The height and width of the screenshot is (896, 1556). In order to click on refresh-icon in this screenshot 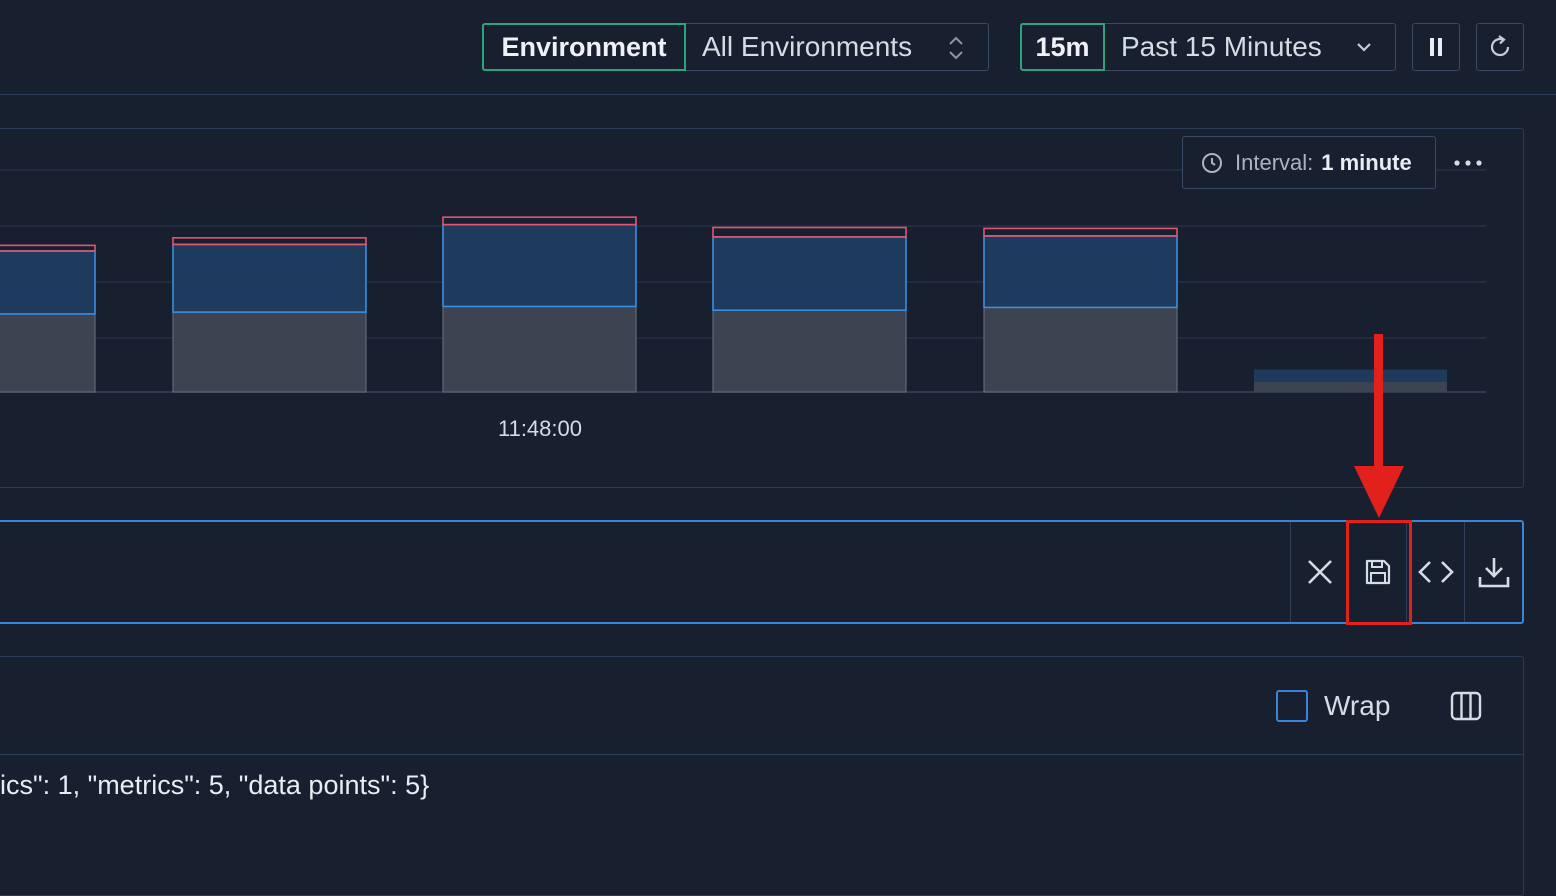, I will do `click(1500, 46)`.